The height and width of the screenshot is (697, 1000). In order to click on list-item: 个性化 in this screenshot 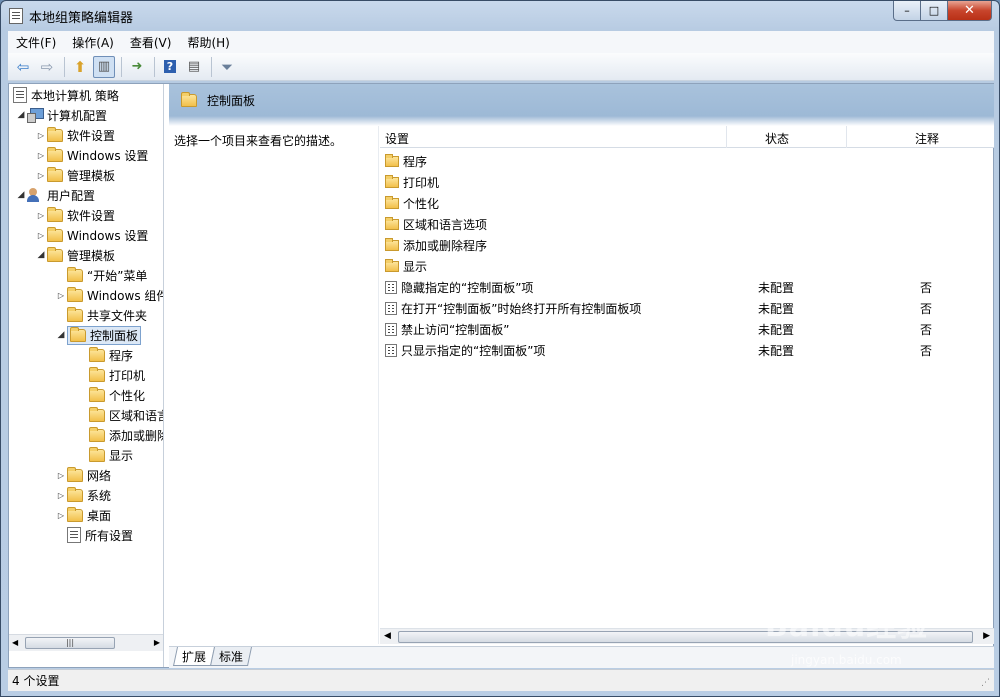, I will do `click(687, 202)`.